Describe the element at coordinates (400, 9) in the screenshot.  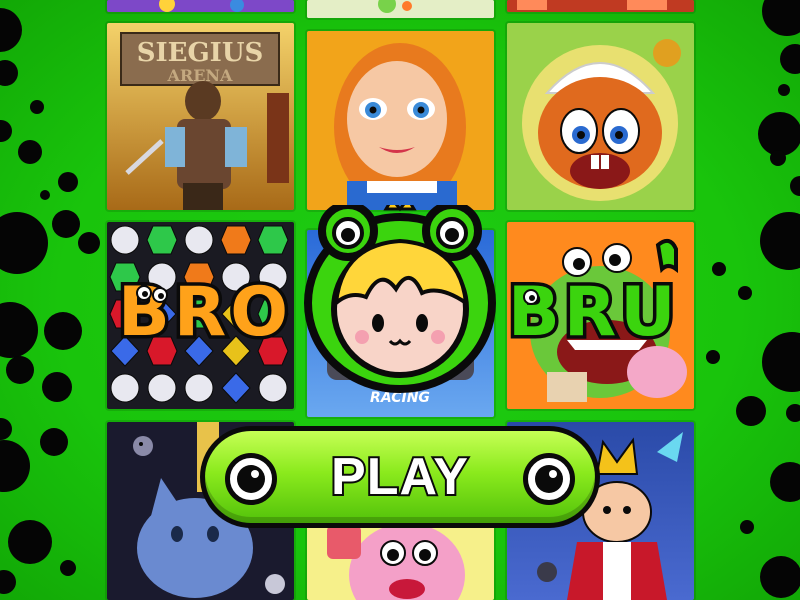
I see `partial-thumbnail-top-middle` at that location.